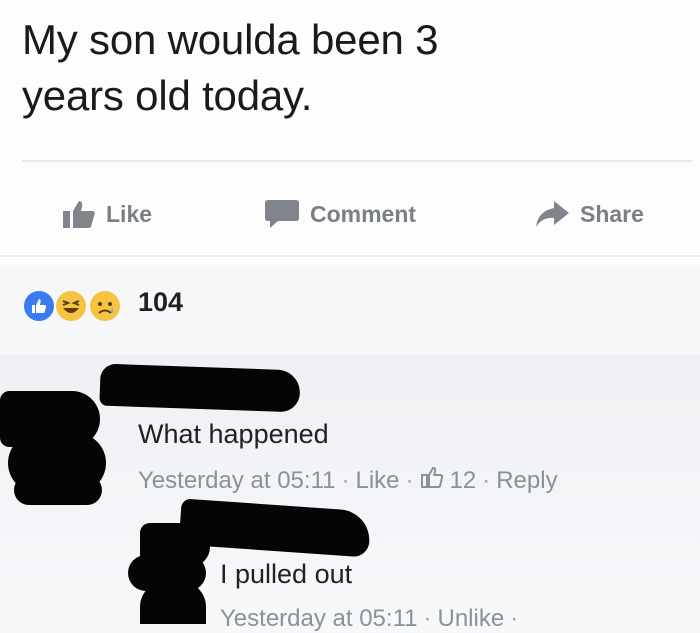 The height and width of the screenshot is (633, 700). Describe the element at coordinates (167, 95) in the screenshot. I see `post-text-line-2: years old today.` at that location.